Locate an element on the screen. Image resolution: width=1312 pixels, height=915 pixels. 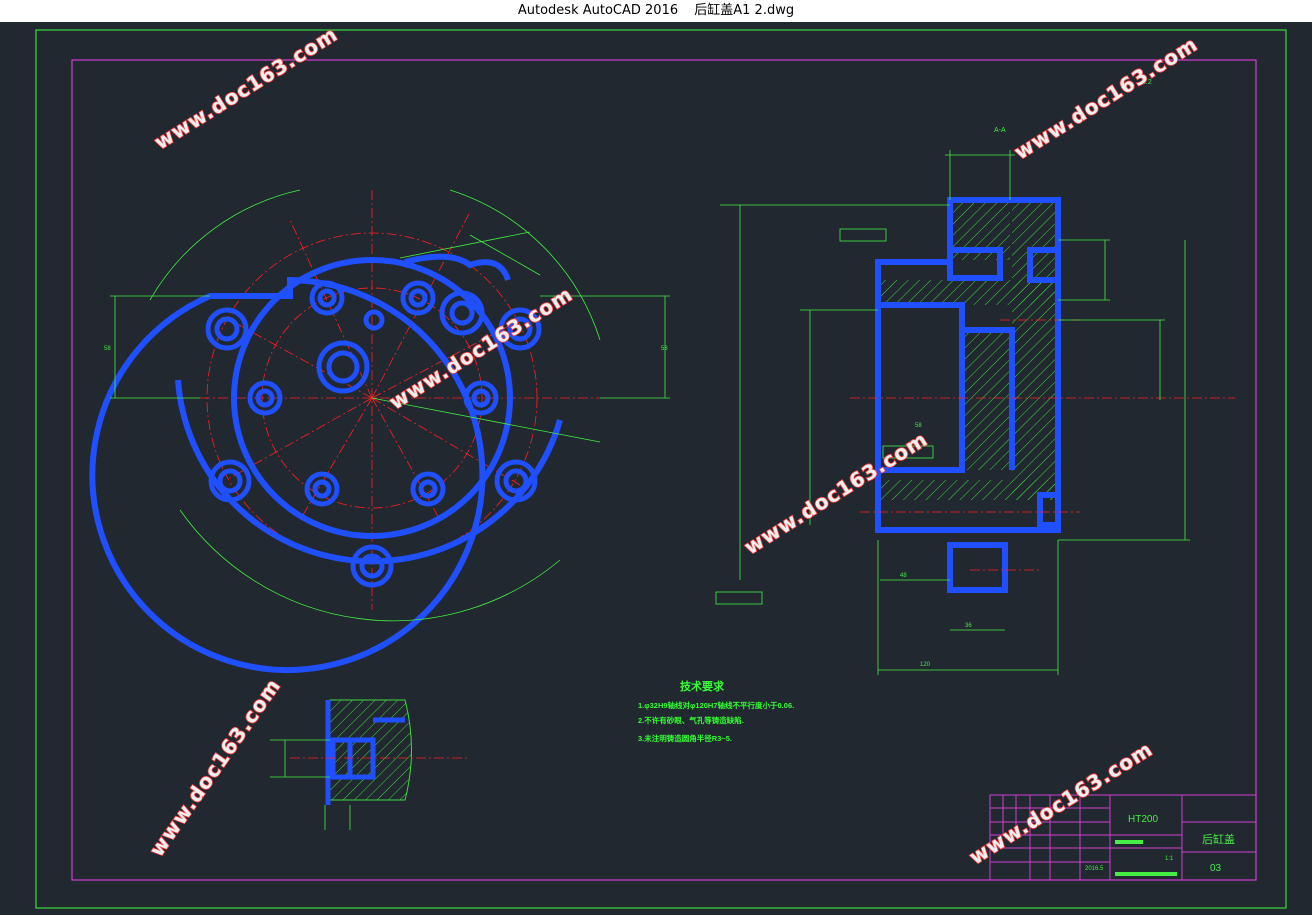
file-title: 后缸盖A1 2.dwg is located at coordinates (744, 10).